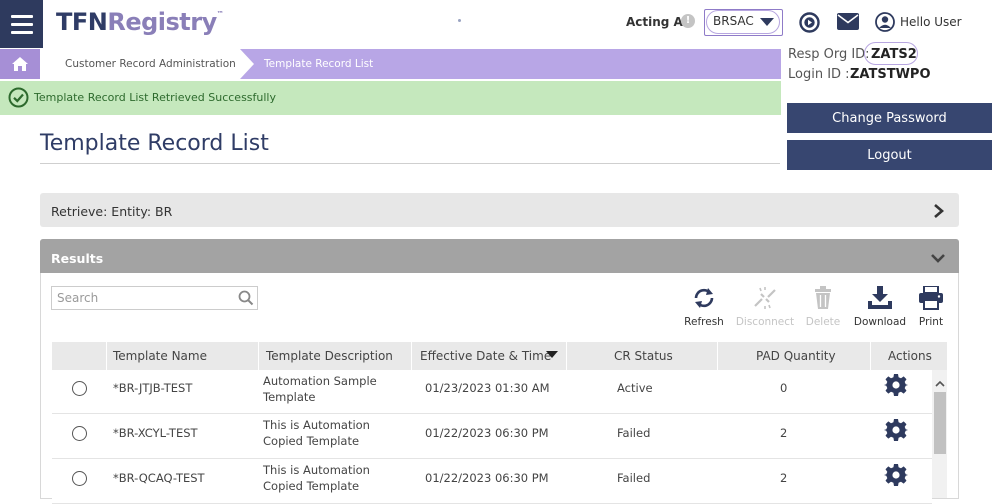 This screenshot has width=996, height=504. Describe the element at coordinates (159, 478) in the screenshot. I see `cell-template-name: *BR-QCAQ-TEST` at that location.